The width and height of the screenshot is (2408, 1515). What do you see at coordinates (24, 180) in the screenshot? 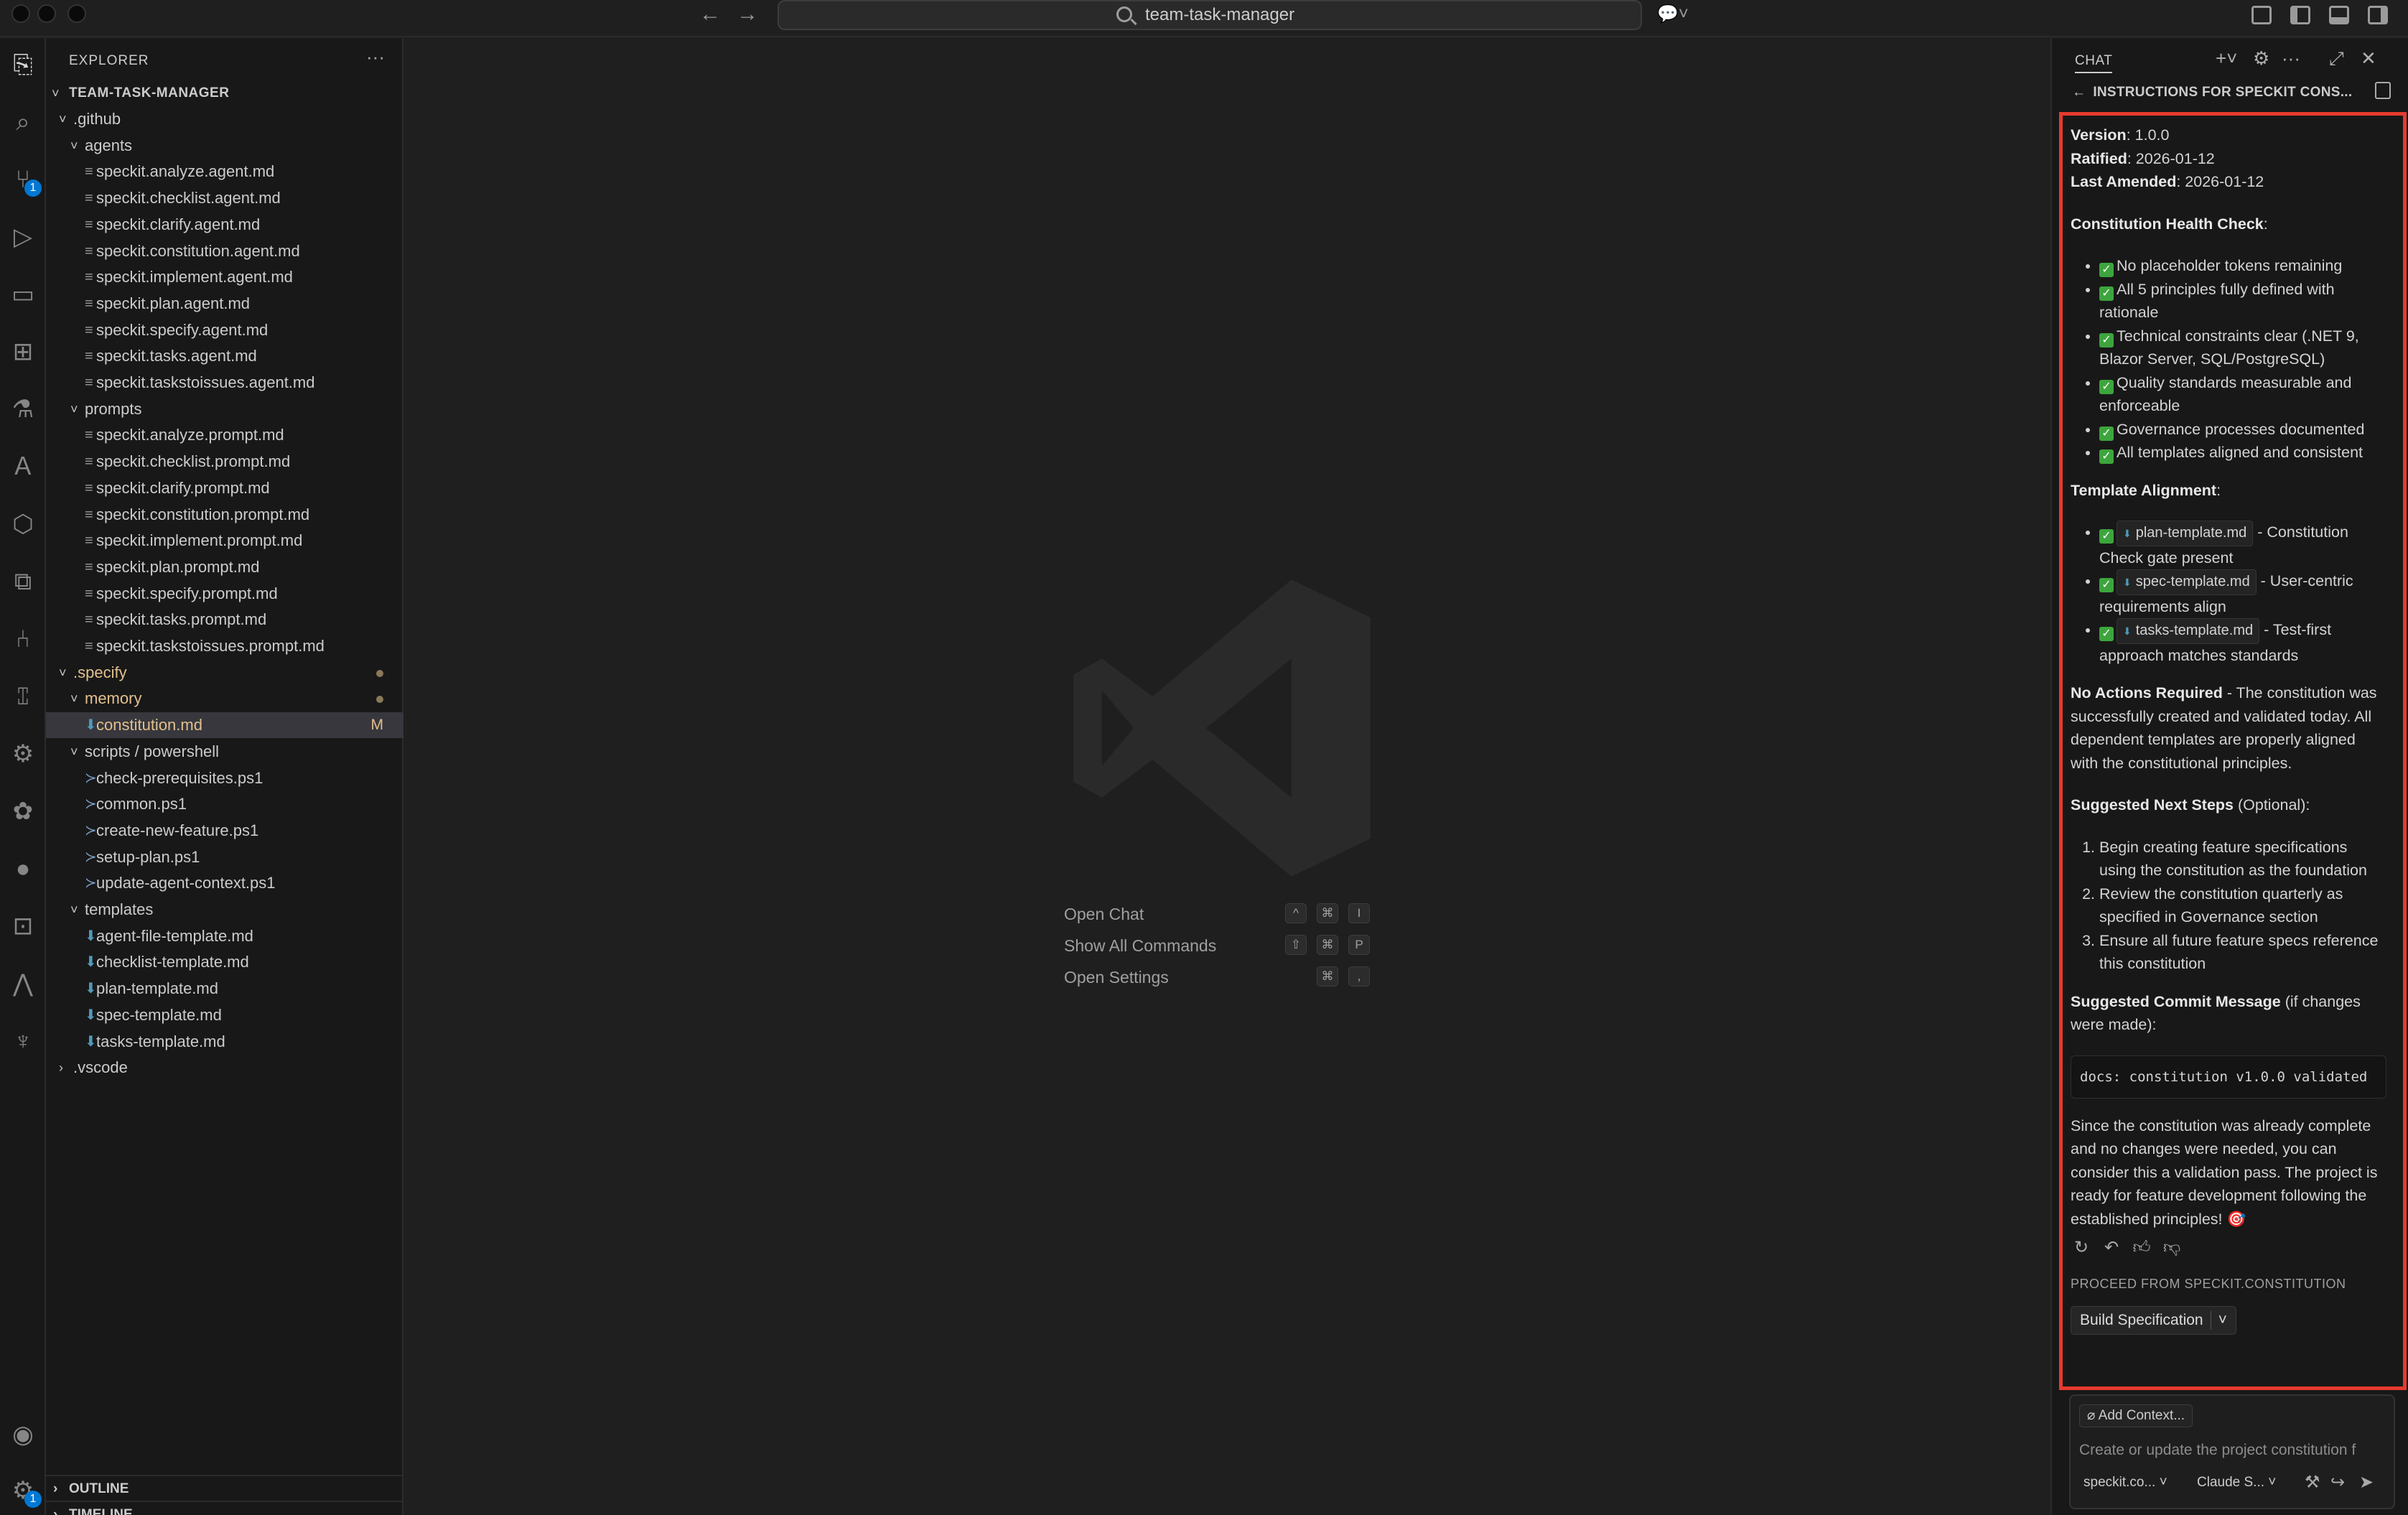
I see `source-control-icon: ⑂ 1` at bounding box center [24, 180].